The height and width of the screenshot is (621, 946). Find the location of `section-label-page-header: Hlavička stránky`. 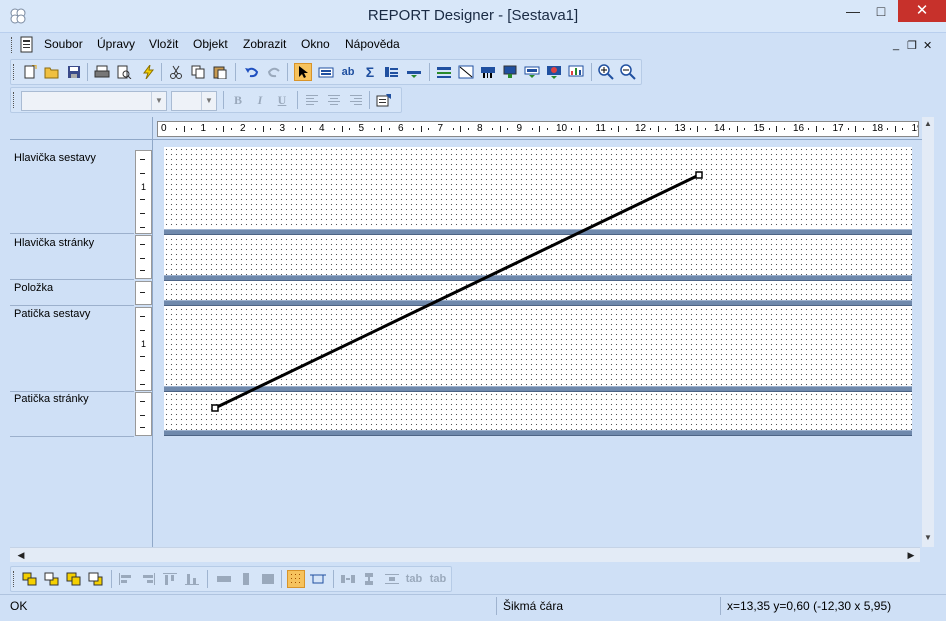

section-label-page-header: Hlavička stránky is located at coordinates (54, 243).